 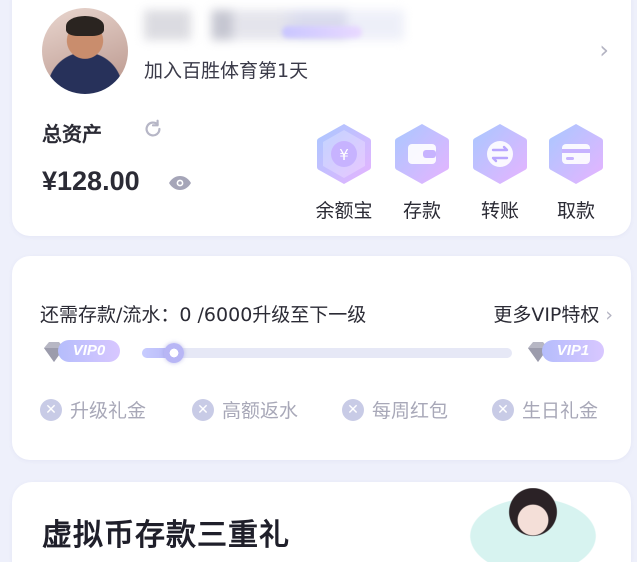 What do you see at coordinates (421, 211) in the screenshot?
I see `action-label: 存款` at bounding box center [421, 211].